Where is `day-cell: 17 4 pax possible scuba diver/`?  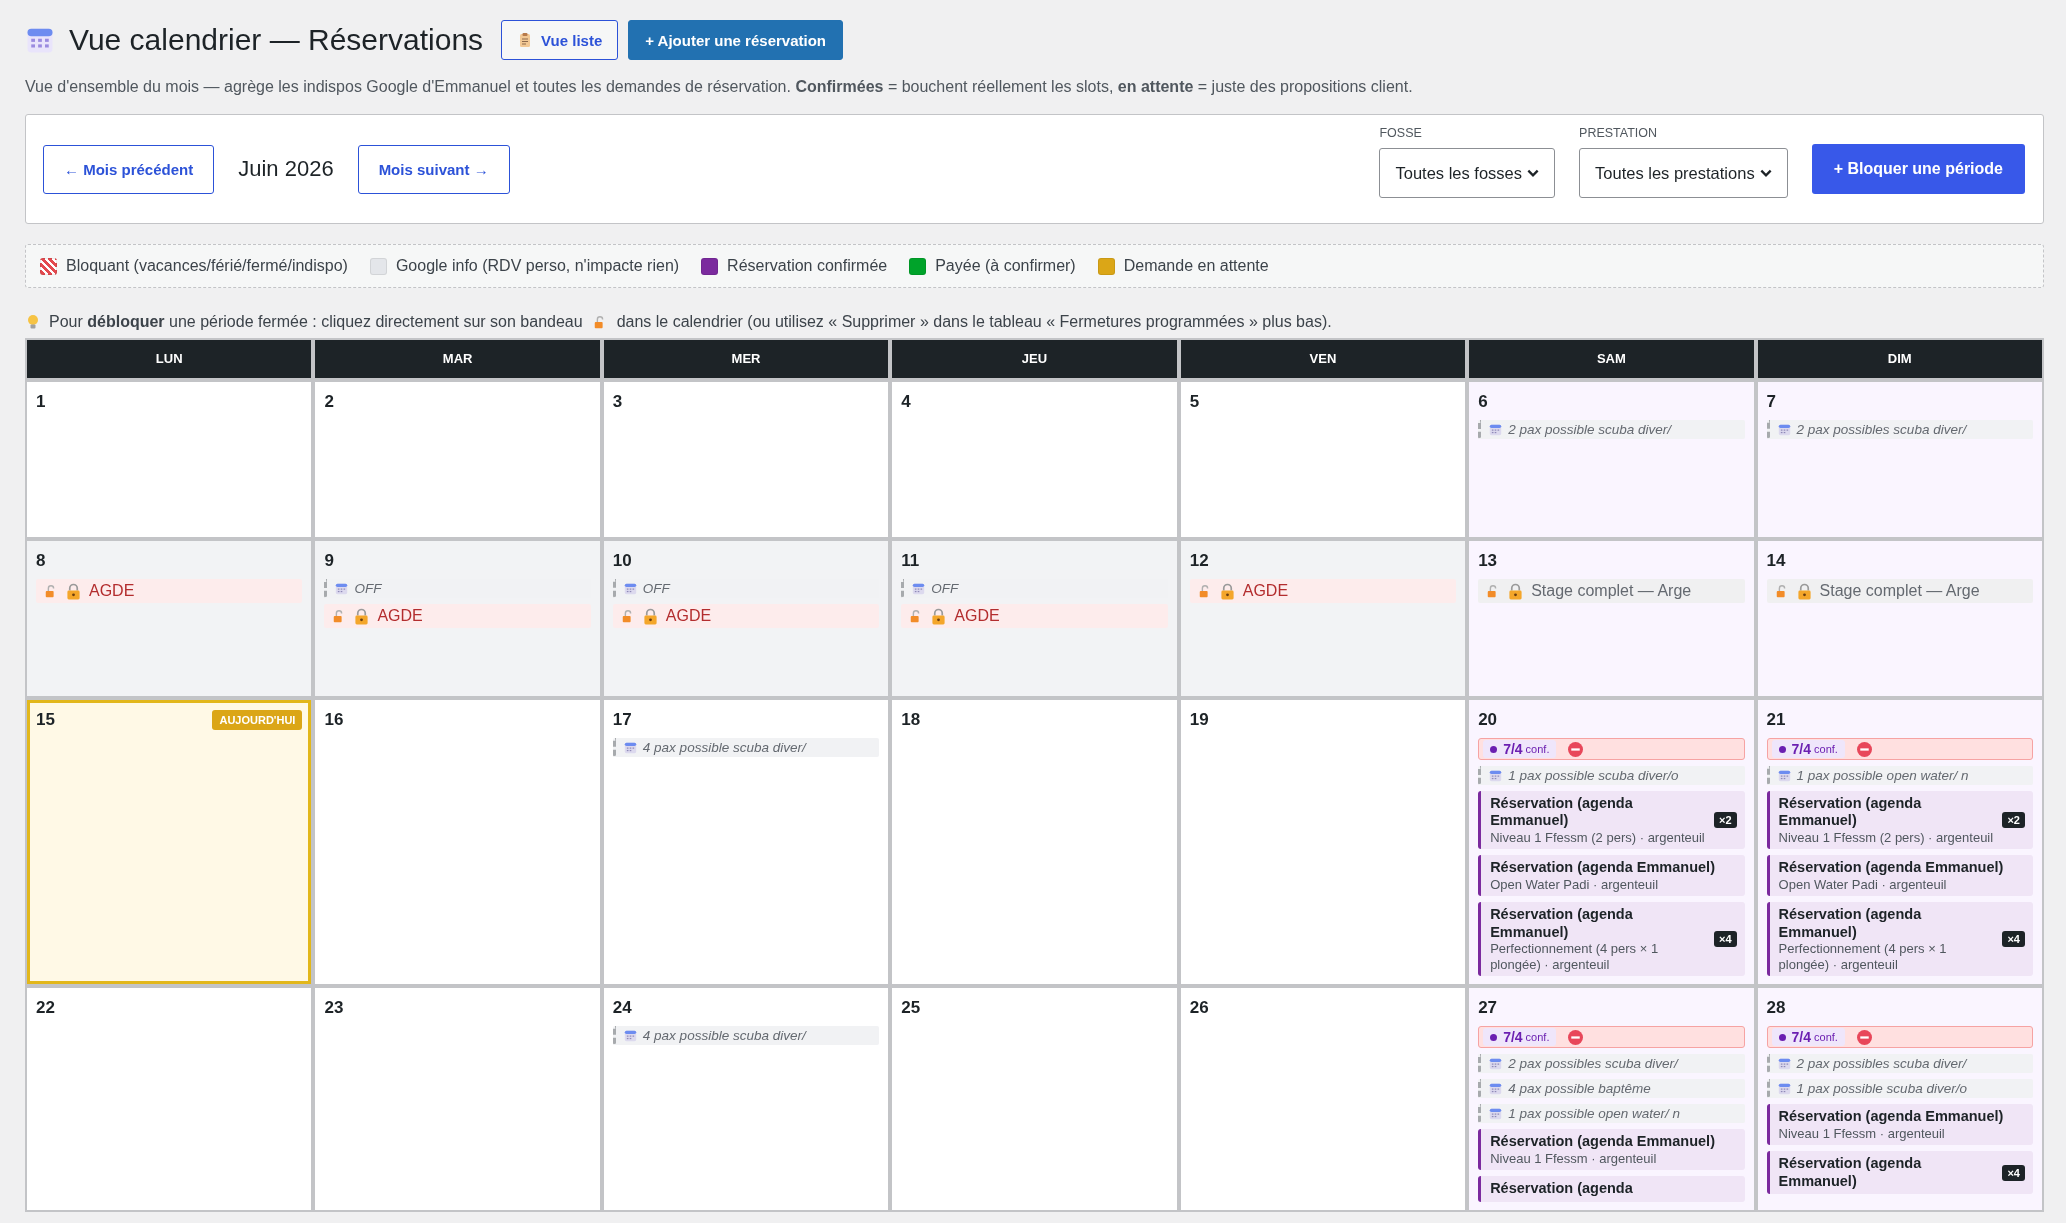
day-cell: 17 4 pax possible scuba diver/ is located at coordinates (746, 842).